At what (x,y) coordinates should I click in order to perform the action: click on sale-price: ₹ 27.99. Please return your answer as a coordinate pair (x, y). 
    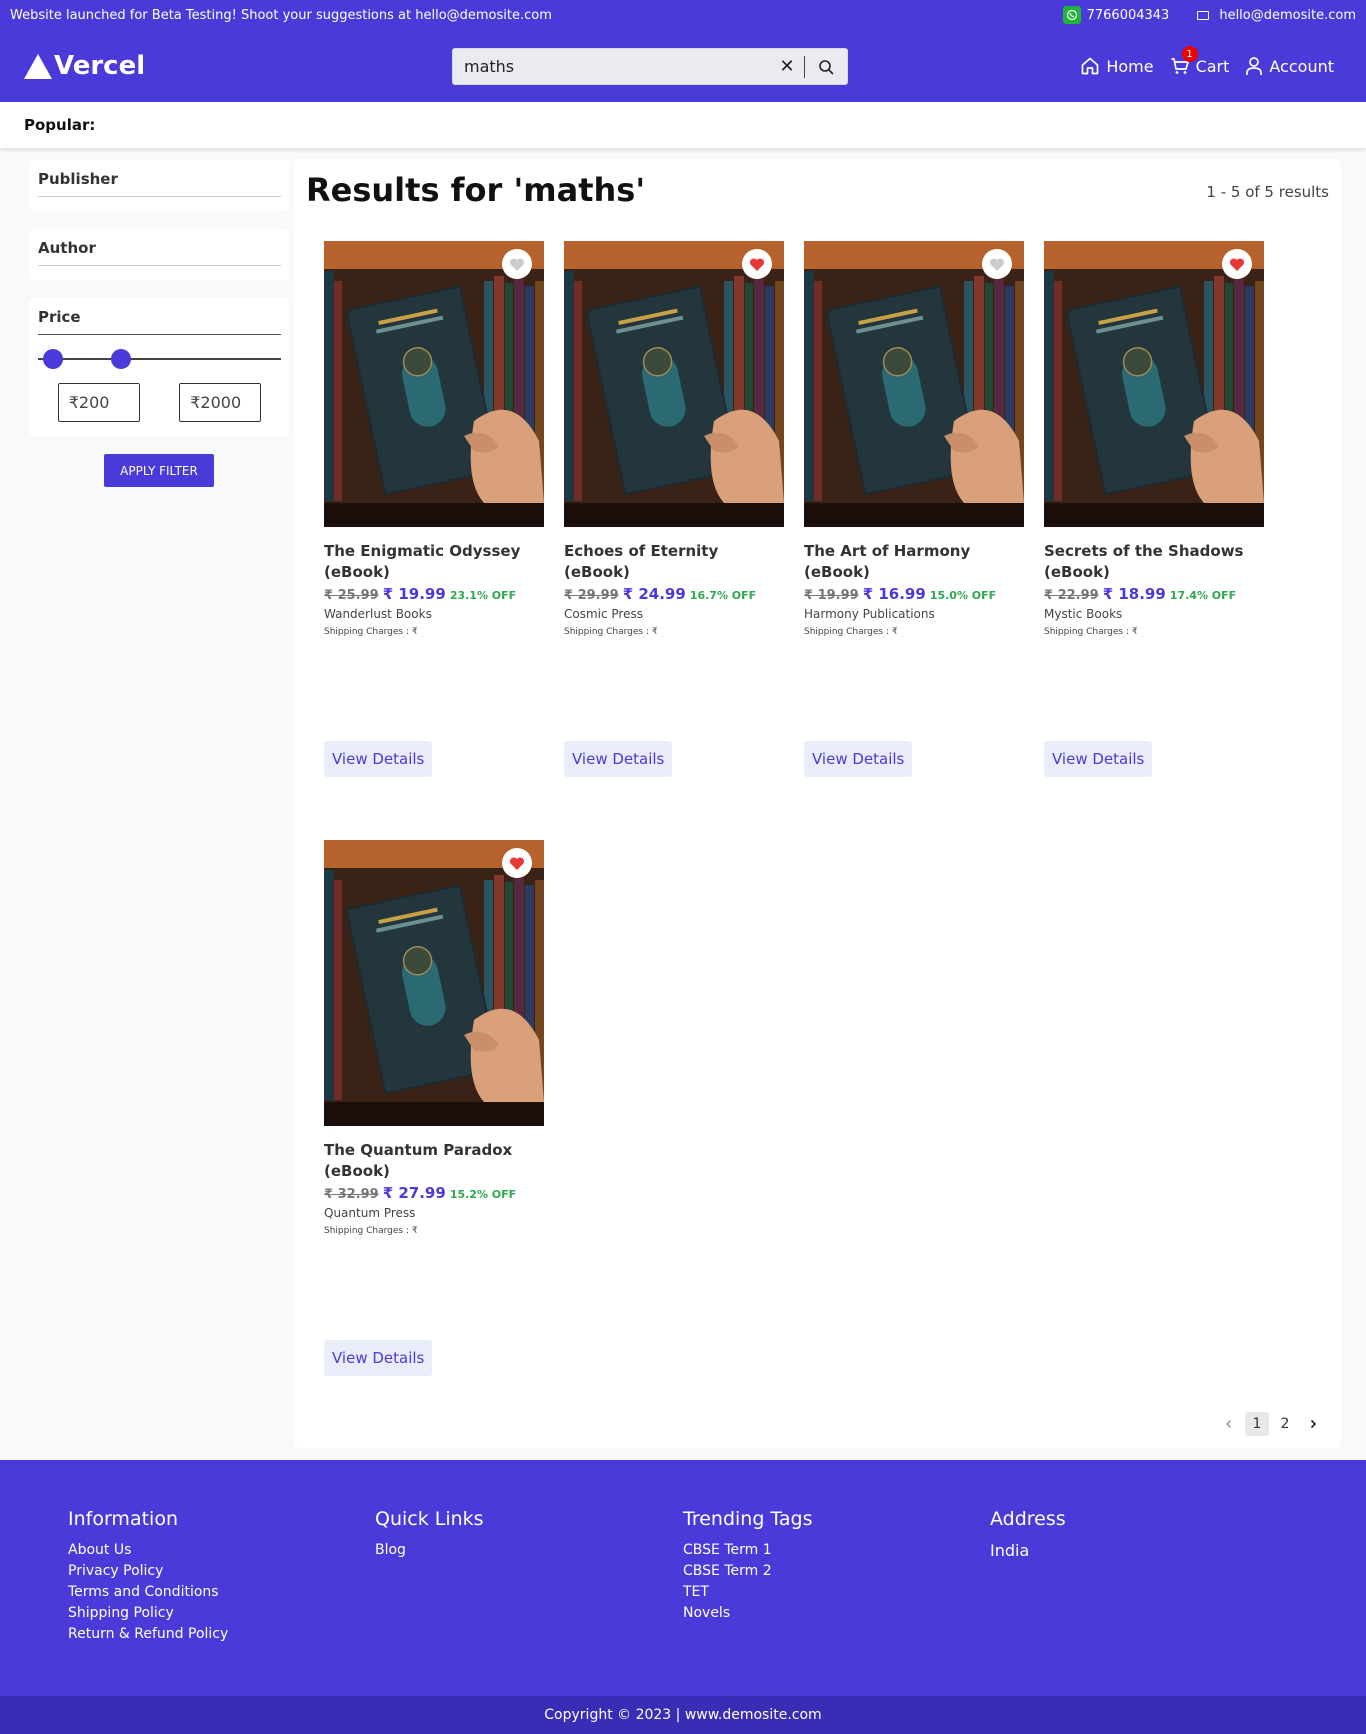
    Looking at the image, I should click on (414, 1193).